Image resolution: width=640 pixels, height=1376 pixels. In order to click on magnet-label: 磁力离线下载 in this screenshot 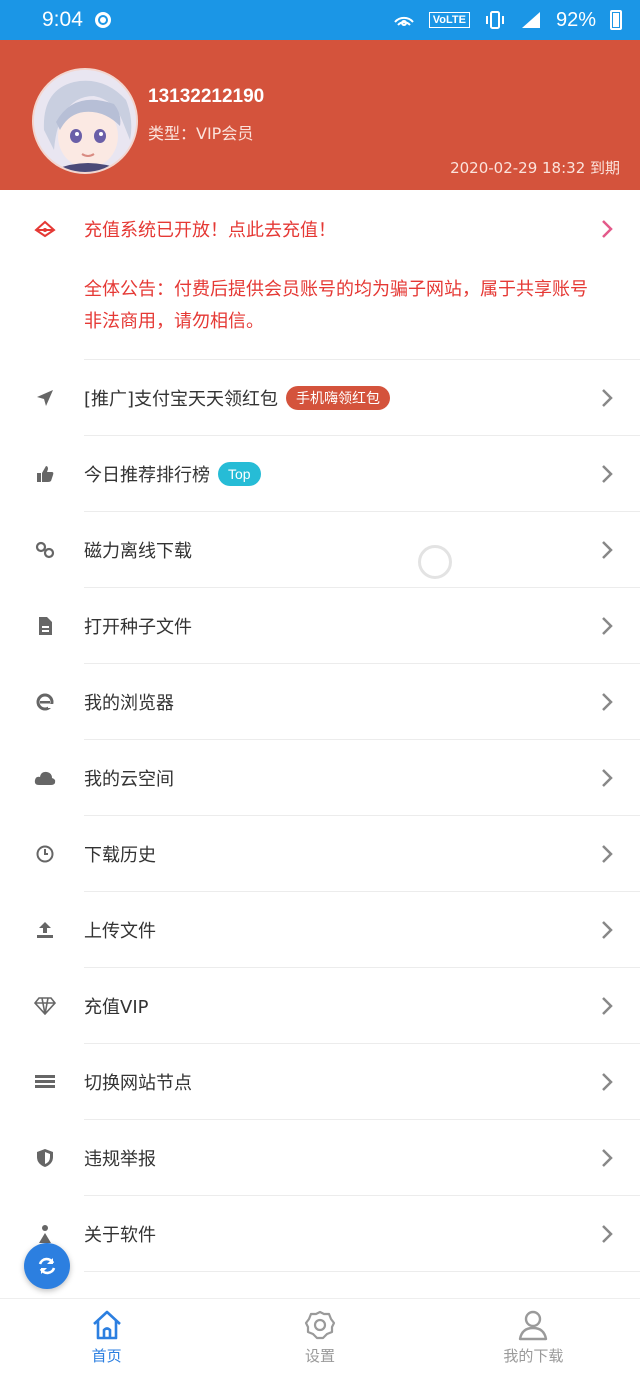, I will do `click(138, 551)`.